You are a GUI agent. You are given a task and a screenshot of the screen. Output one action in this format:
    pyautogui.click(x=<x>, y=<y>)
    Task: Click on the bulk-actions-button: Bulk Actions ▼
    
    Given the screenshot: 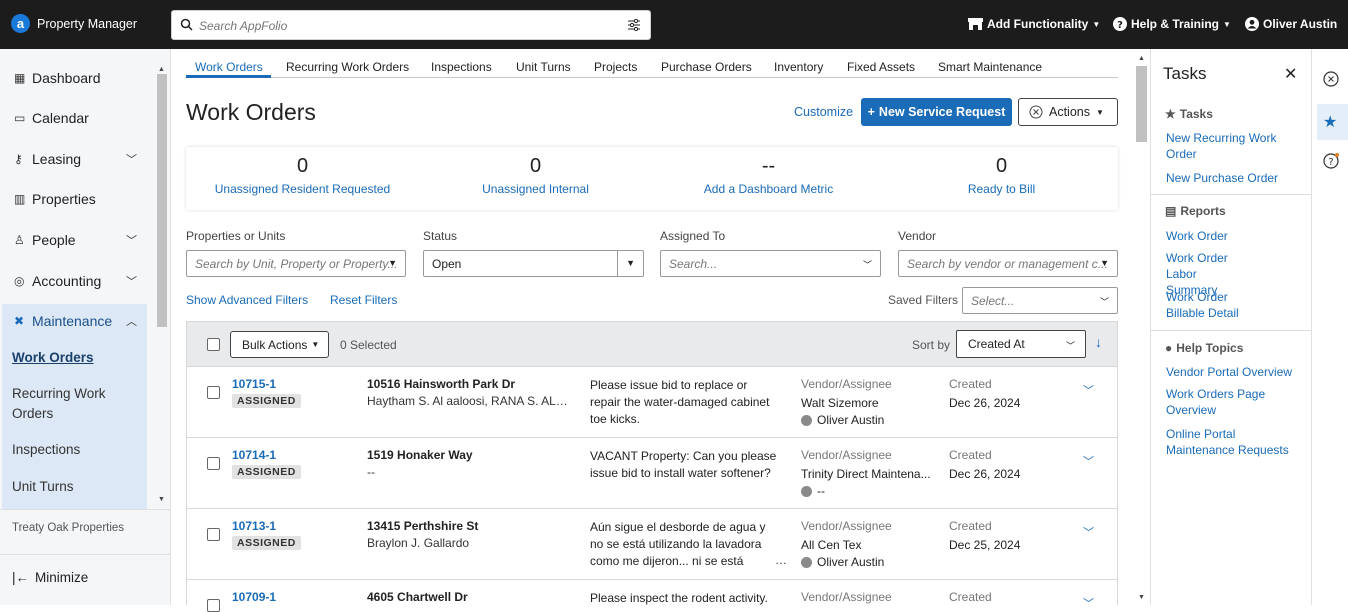 What is the action you would take?
    pyautogui.click(x=279, y=344)
    